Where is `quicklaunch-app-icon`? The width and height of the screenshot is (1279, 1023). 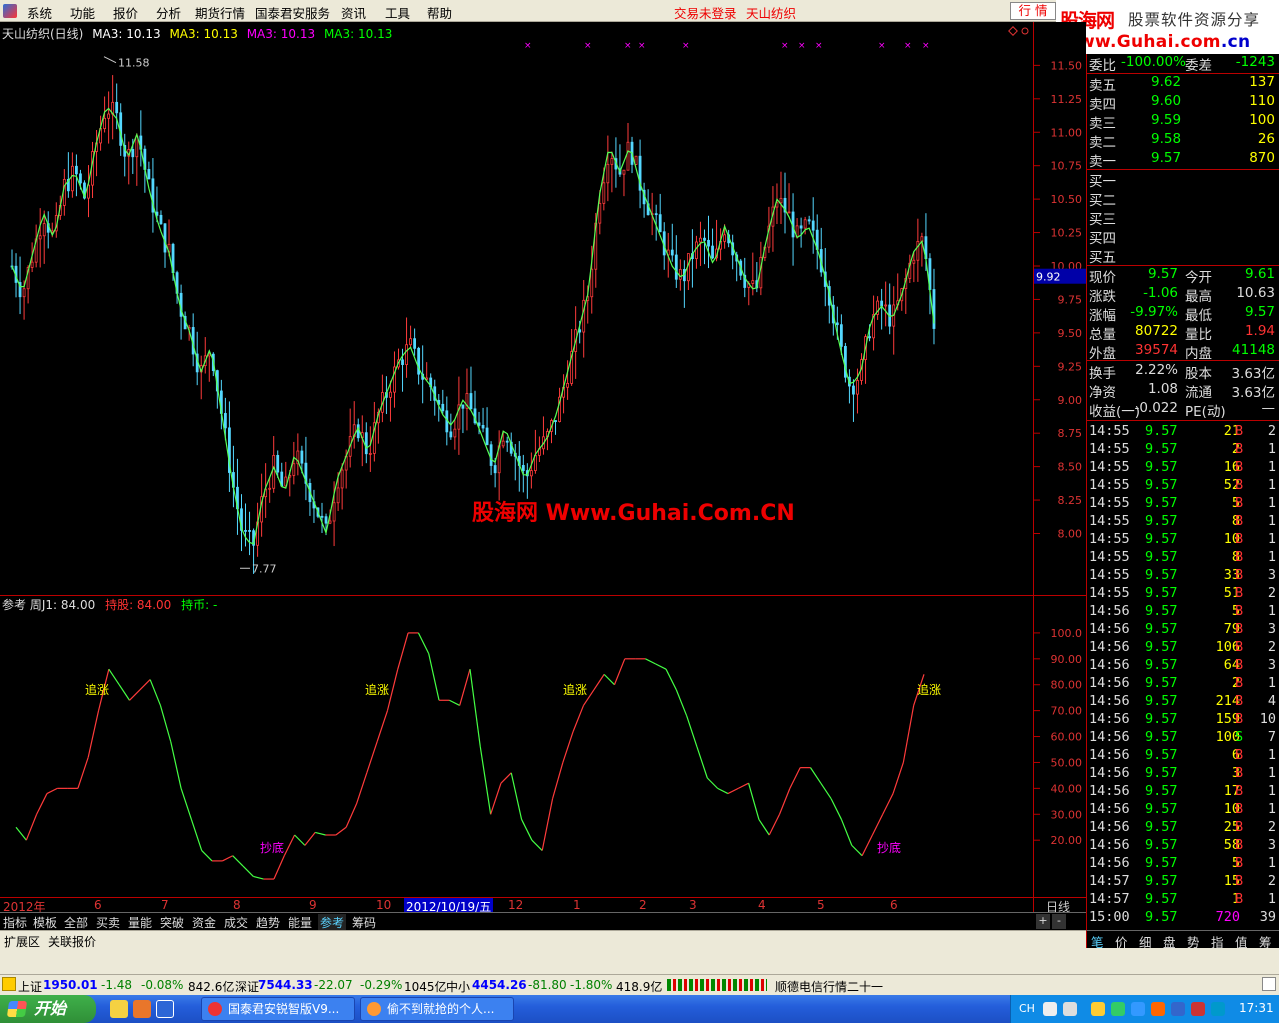 quicklaunch-app-icon is located at coordinates (165, 1009).